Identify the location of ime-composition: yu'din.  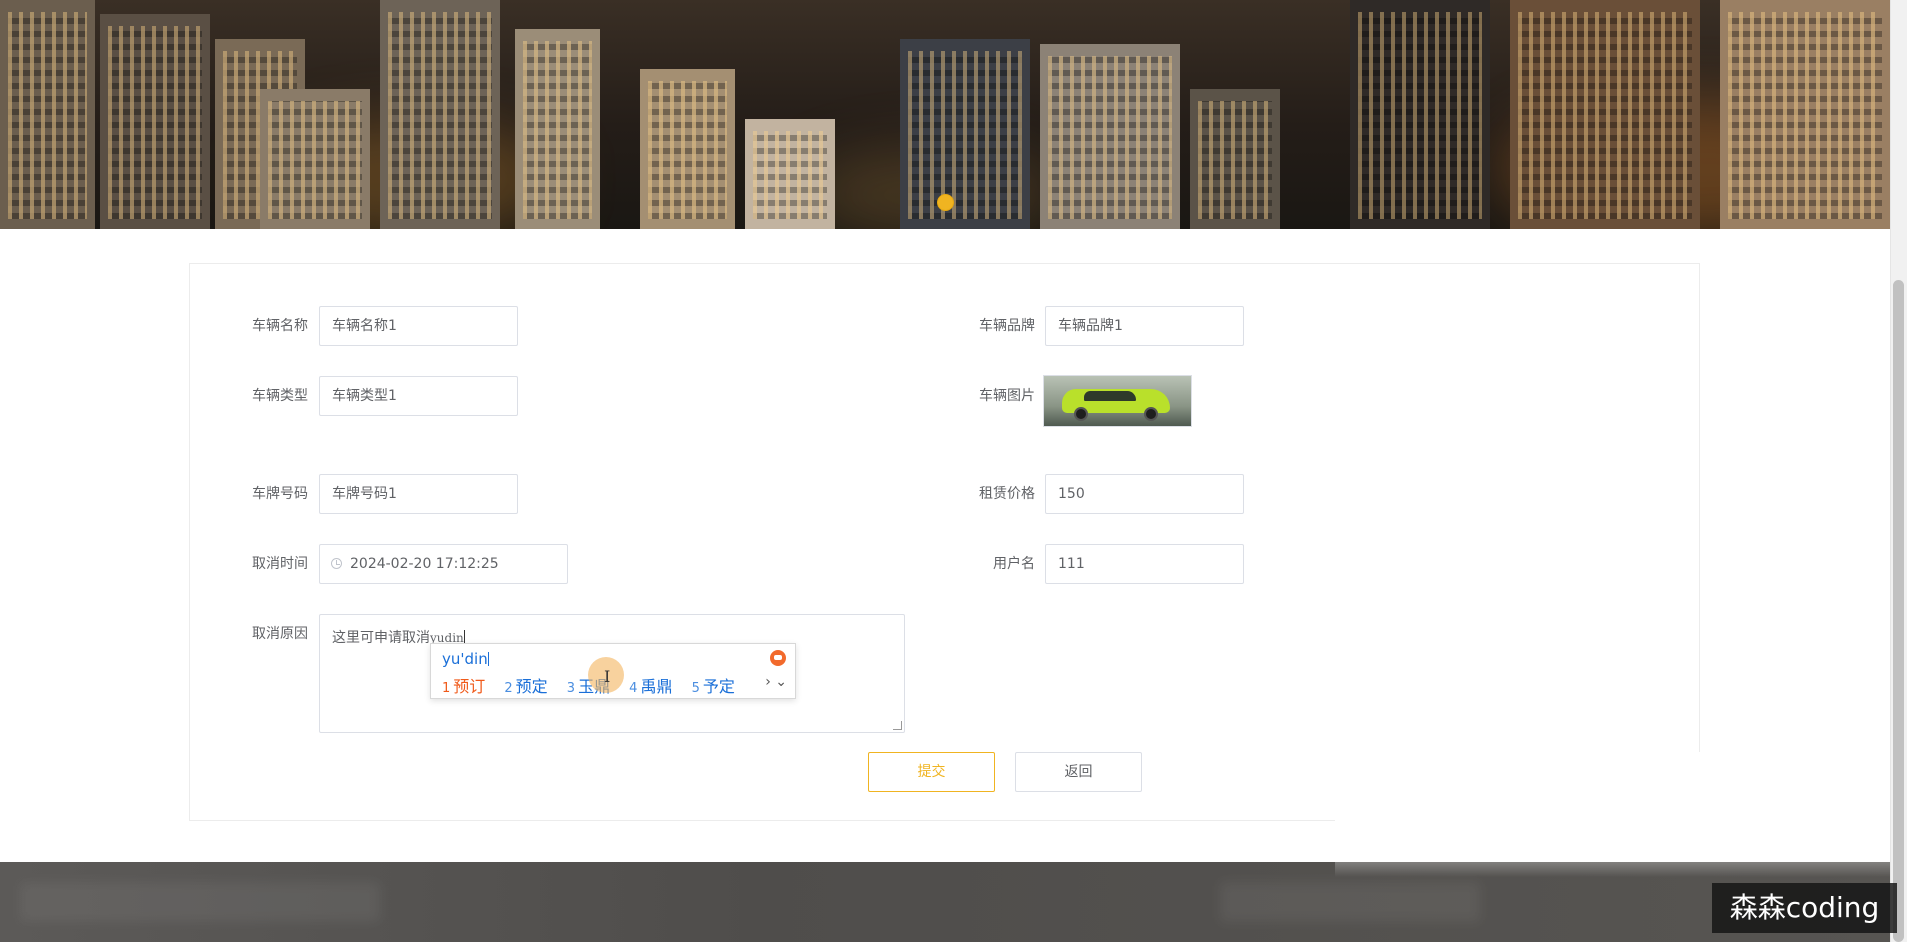
(465, 659).